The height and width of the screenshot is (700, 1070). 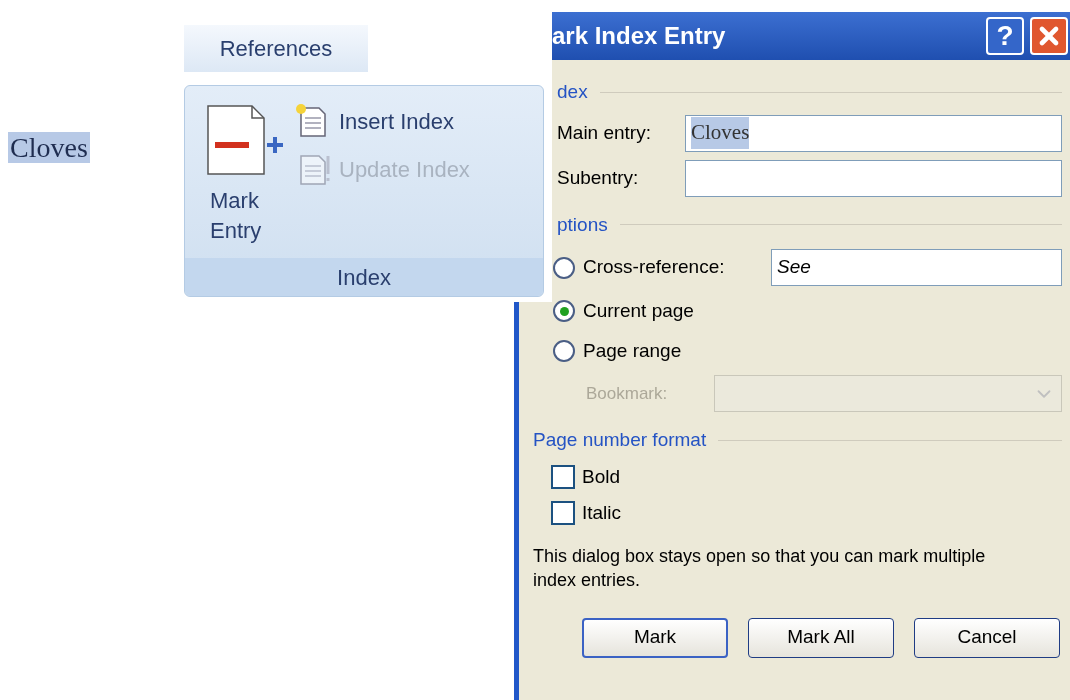 What do you see at coordinates (620, 440) in the screenshot?
I see `section-label: Page number format` at bounding box center [620, 440].